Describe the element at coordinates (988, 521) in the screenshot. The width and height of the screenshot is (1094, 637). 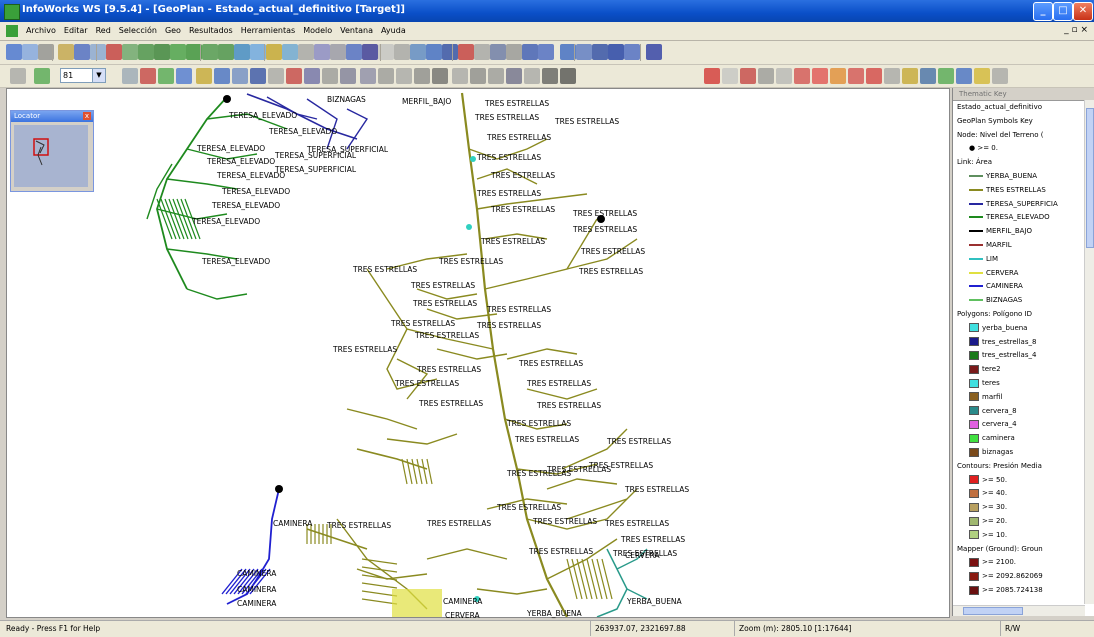
I see `key-row: >= 20.` at that location.